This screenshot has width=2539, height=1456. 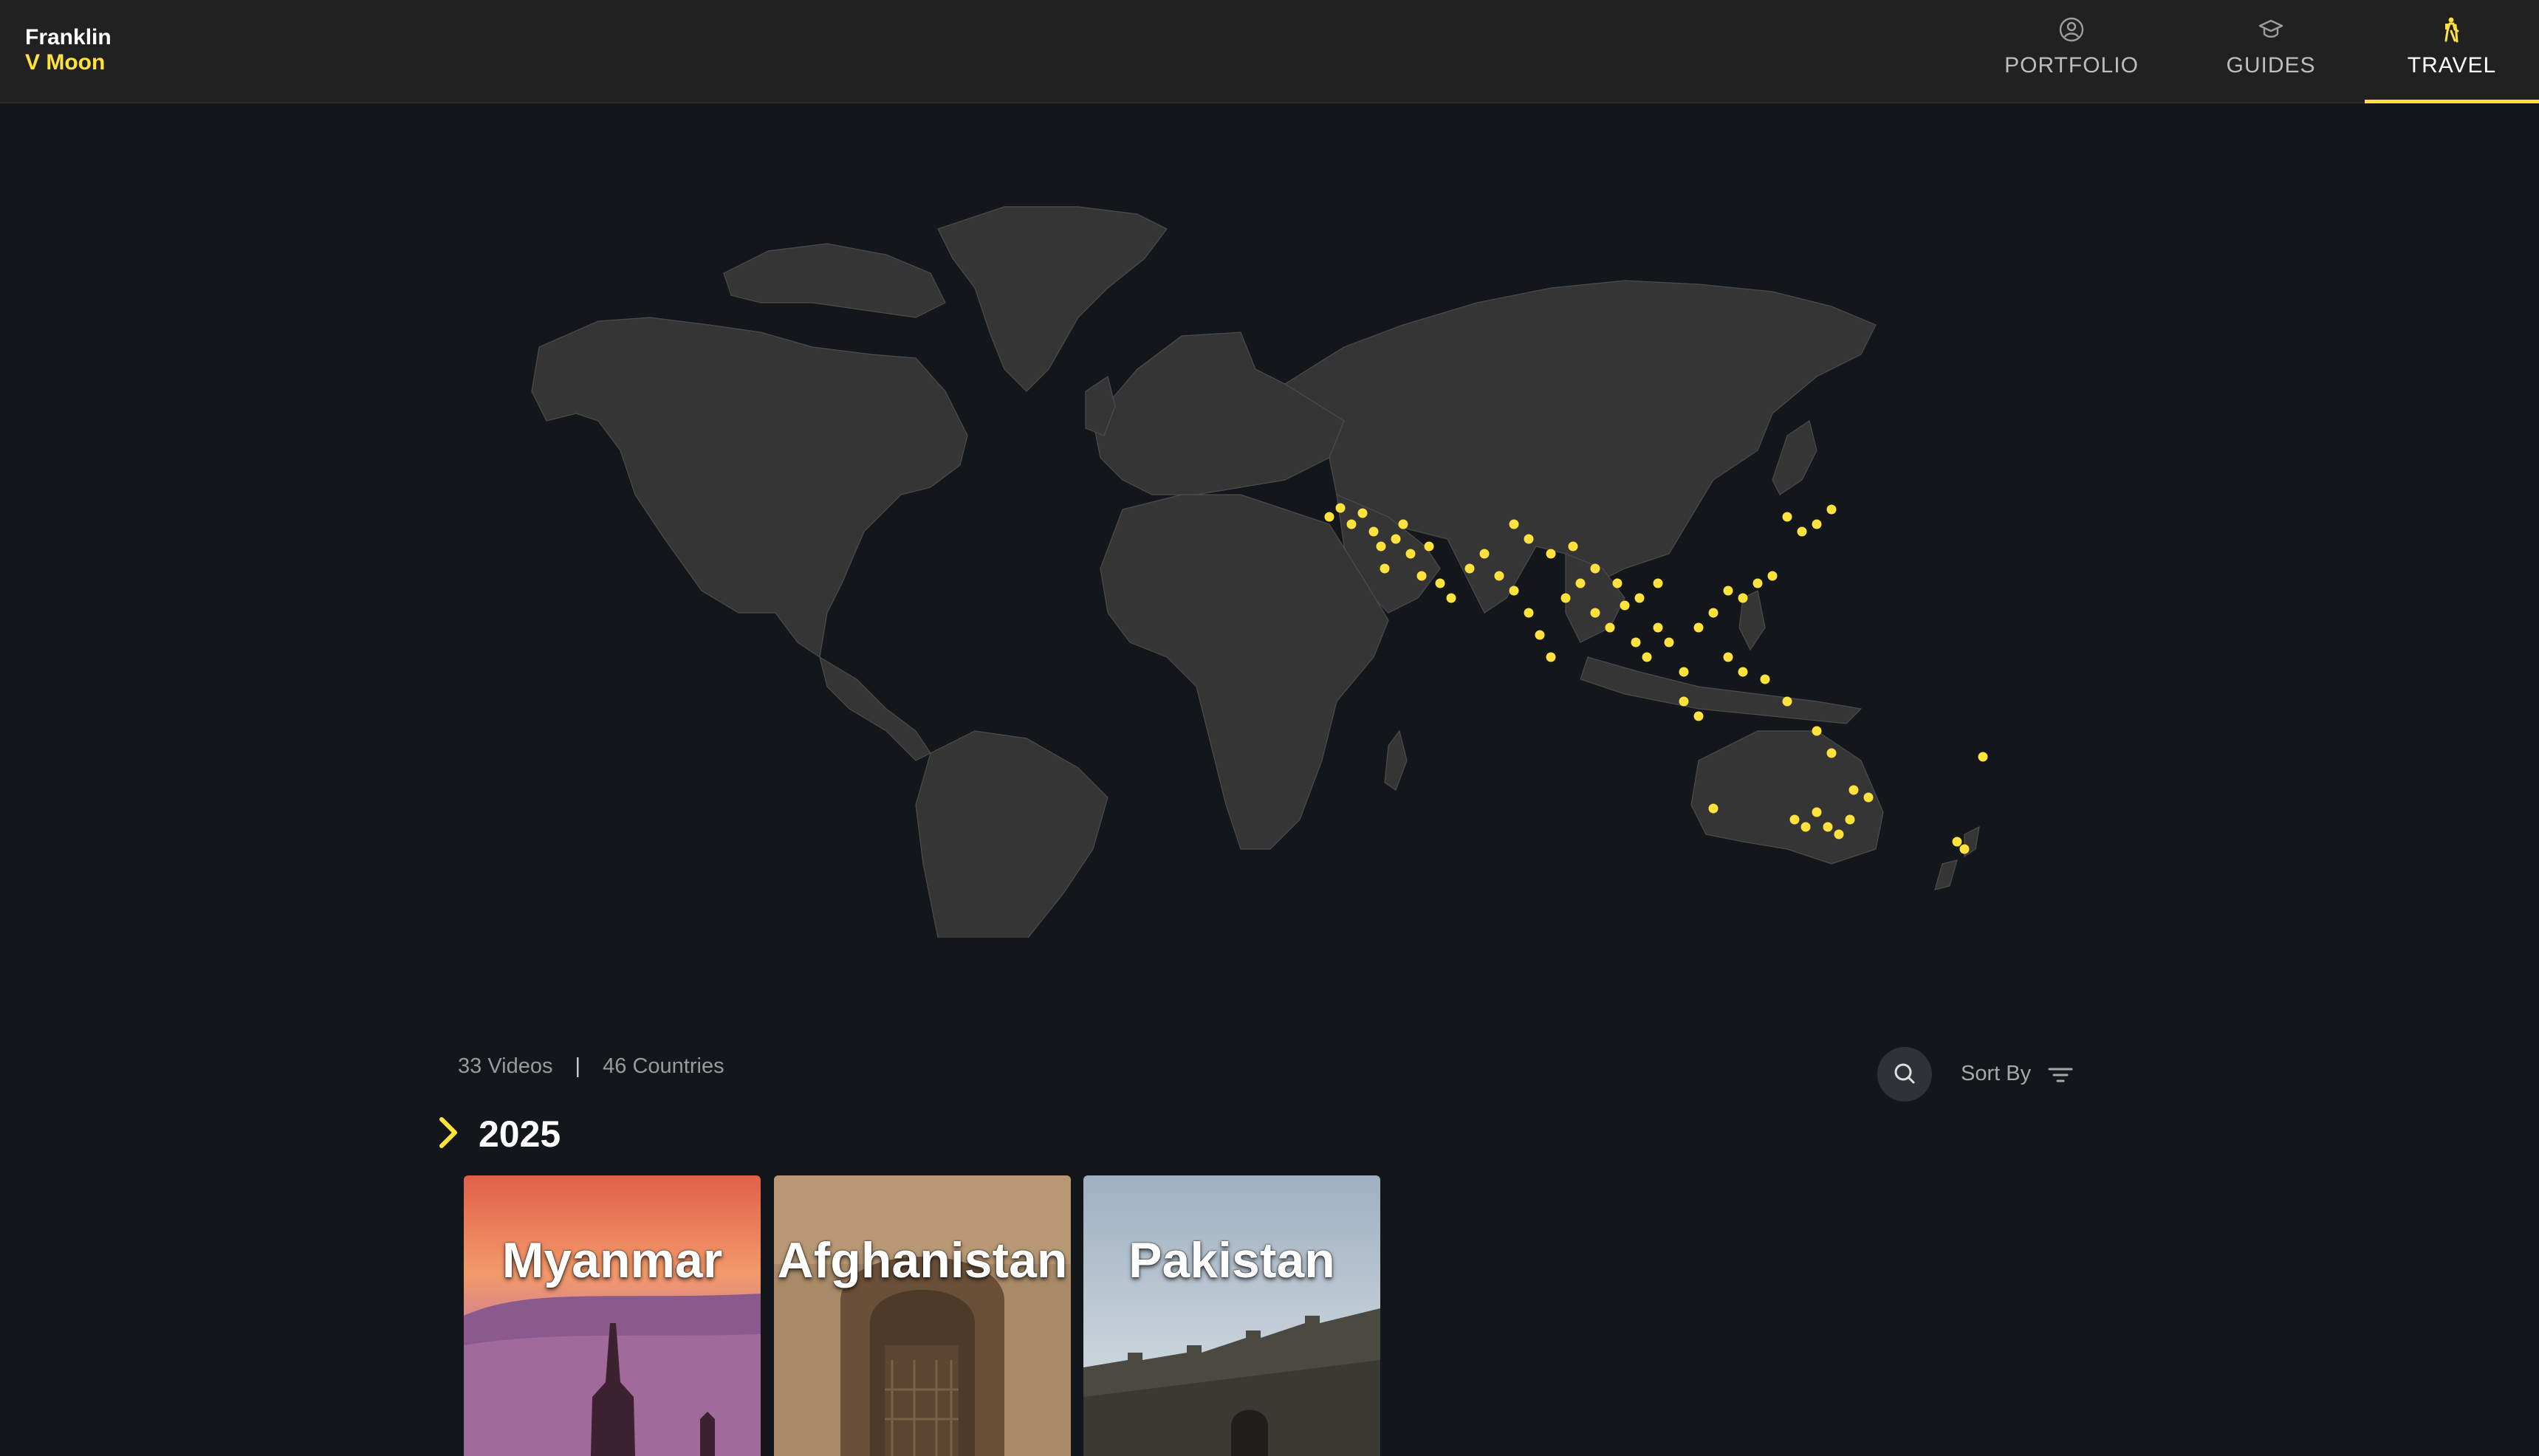 I want to click on search-button, so click(x=1904, y=1074).